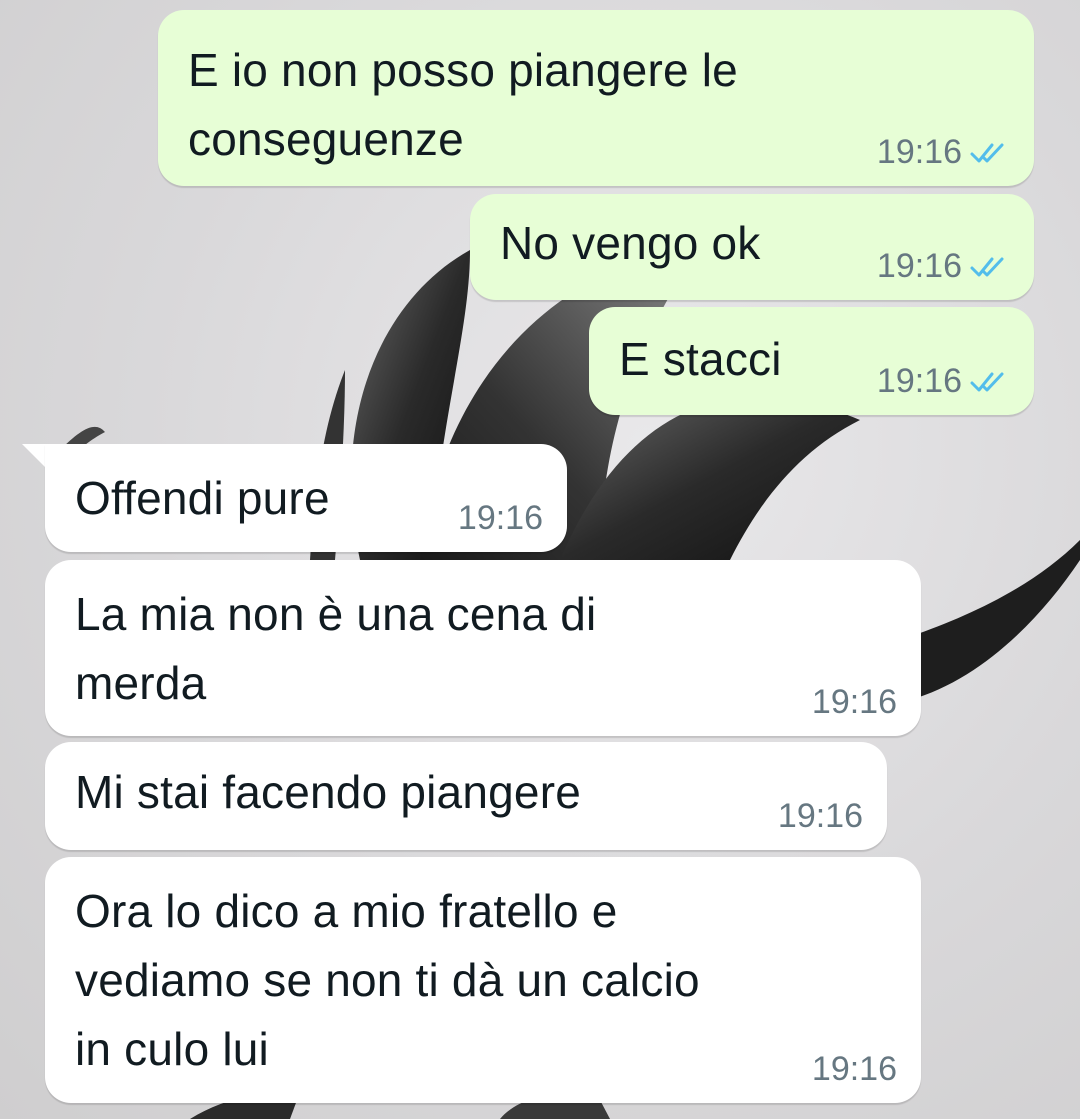  I want to click on outgoing-message: E stacci 19:16, so click(811, 361).